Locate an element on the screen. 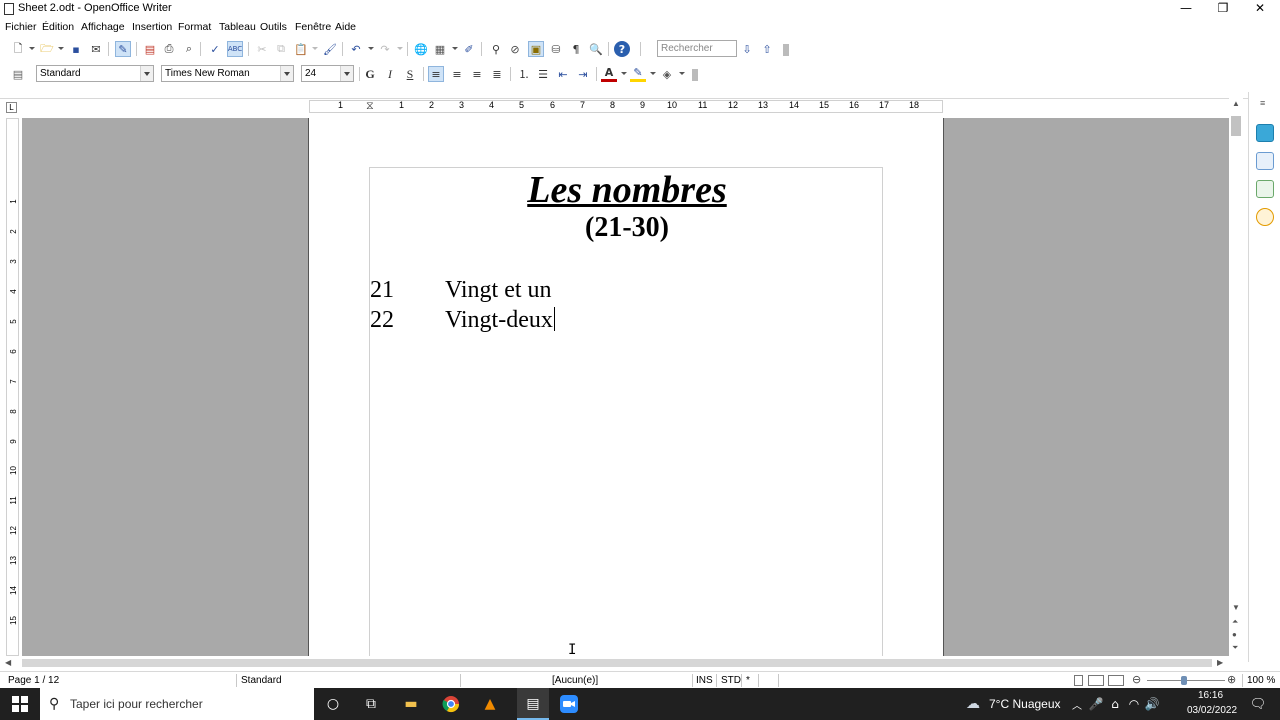  cut-icon: ✂ is located at coordinates (262, 49).